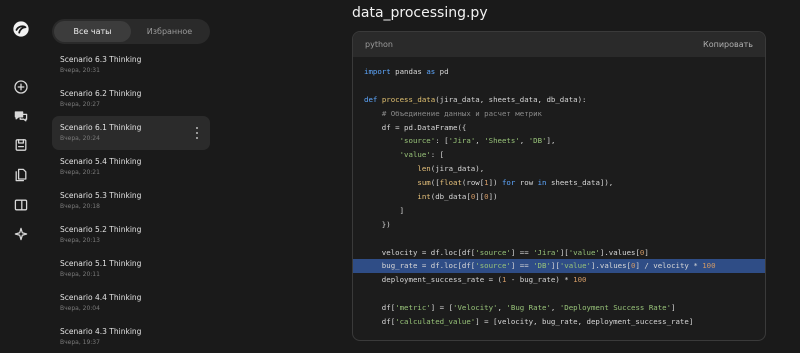  Describe the element at coordinates (564, 225) in the screenshot. I see `code-line: })` at that location.